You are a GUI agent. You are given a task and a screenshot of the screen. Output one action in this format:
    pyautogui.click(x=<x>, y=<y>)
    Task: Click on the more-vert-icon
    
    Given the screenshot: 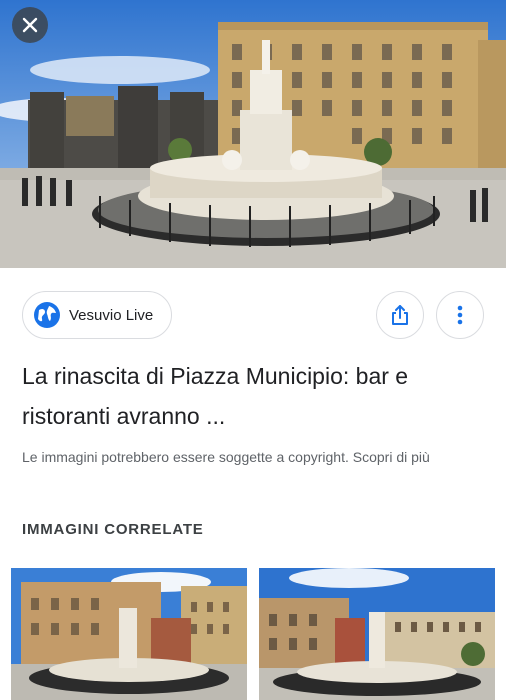 What is the action you would take?
    pyautogui.click(x=460, y=315)
    